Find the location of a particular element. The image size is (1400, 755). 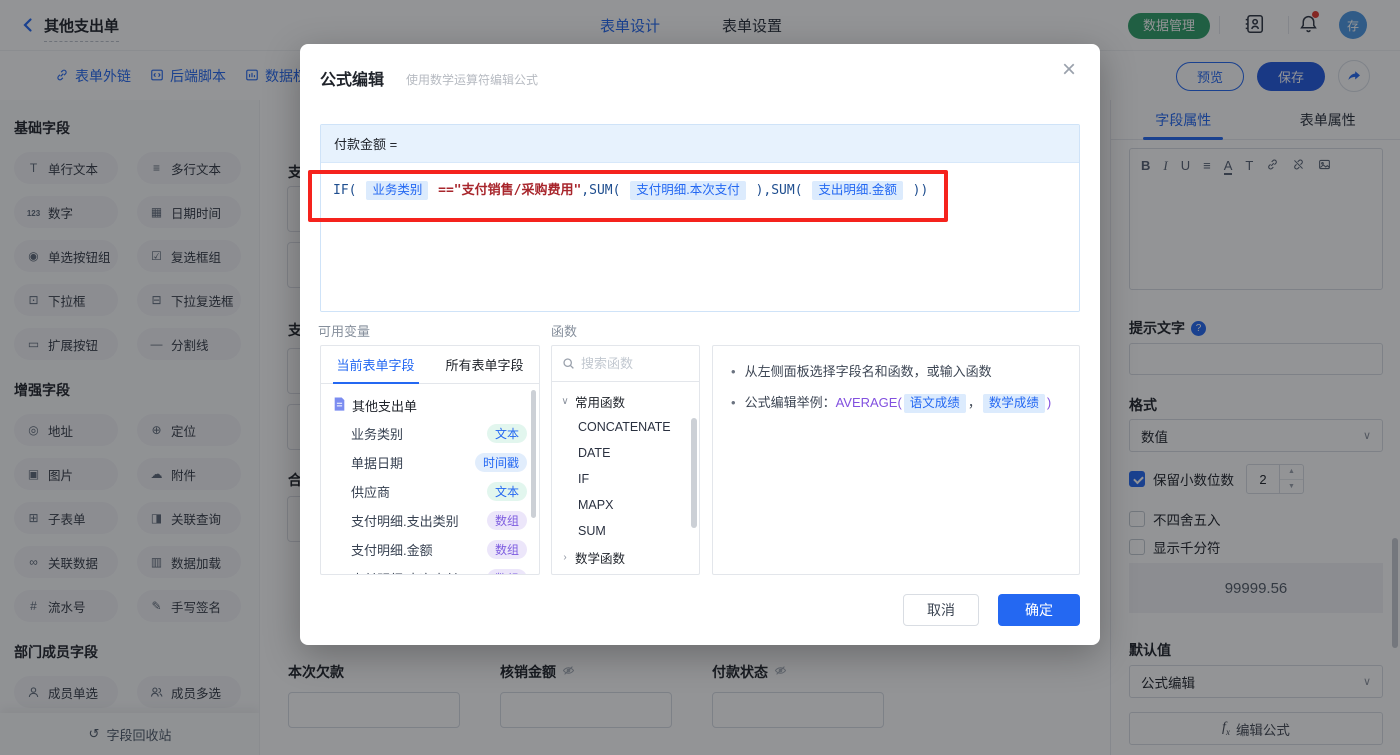

formula-token: ),SUM( is located at coordinates (779, 190).